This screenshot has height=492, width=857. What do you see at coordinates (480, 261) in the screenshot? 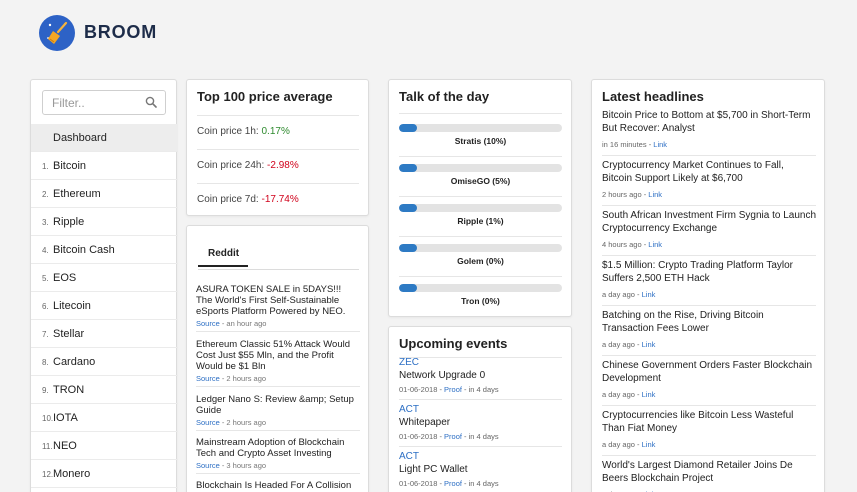
I see `talk-item-label: Golem (0%)` at bounding box center [480, 261].